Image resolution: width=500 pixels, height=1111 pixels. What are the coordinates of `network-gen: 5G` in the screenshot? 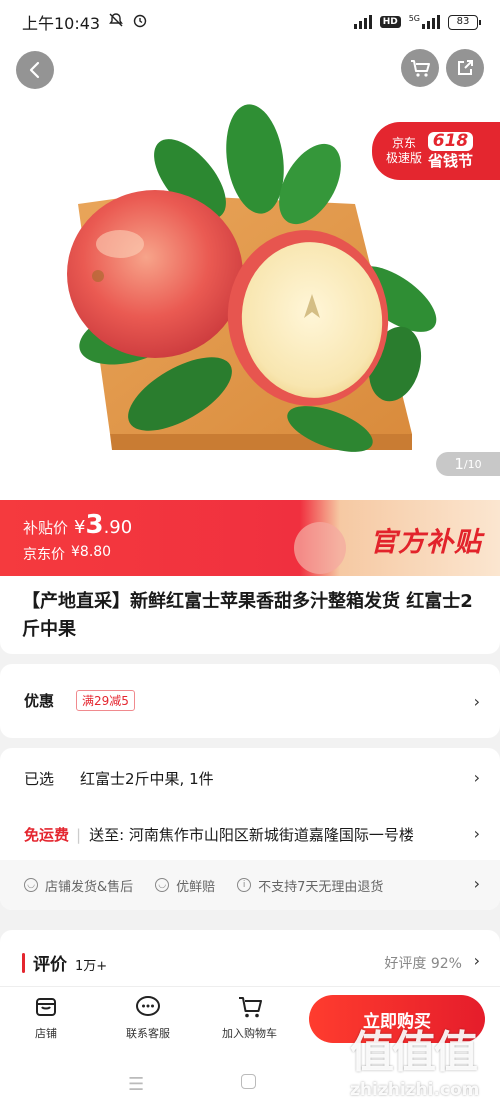 It's located at (414, 18).